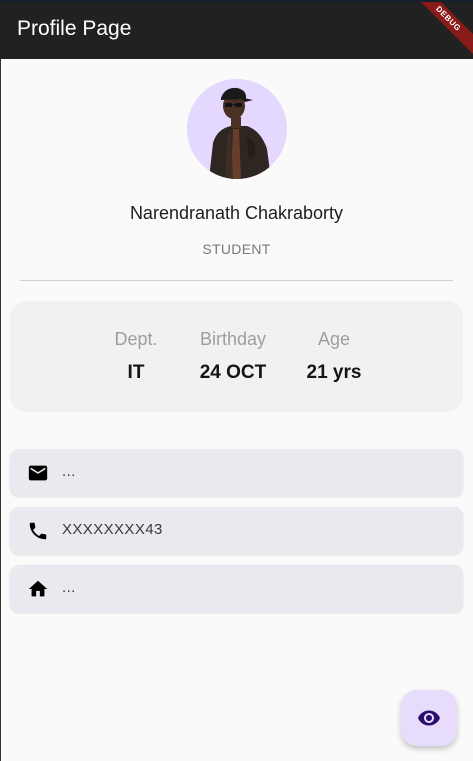 The width and height of the screenshot is (473, 761). I want to click on stats-card: Dept. IT Birthday 24 OCT Age 21 yrs, so click(236, 356).